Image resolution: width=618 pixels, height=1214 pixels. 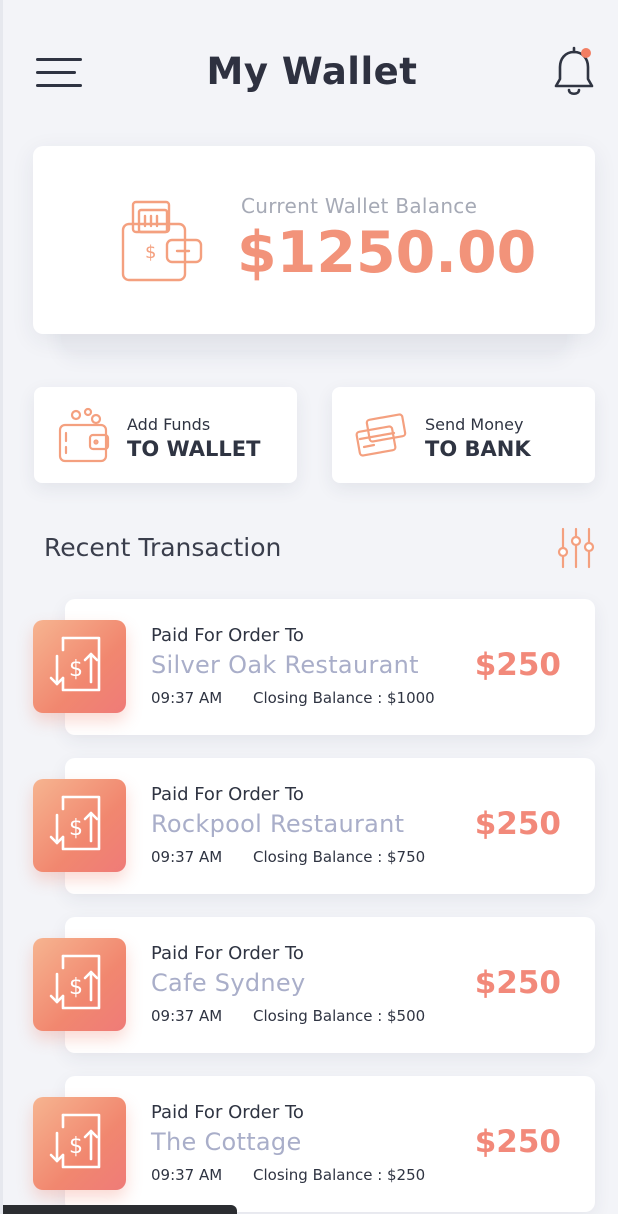 What do you see at coordinates (84, 435) in the screenshot?
I see `add-funds-wallet-icon` at bounding box center [84, 435].